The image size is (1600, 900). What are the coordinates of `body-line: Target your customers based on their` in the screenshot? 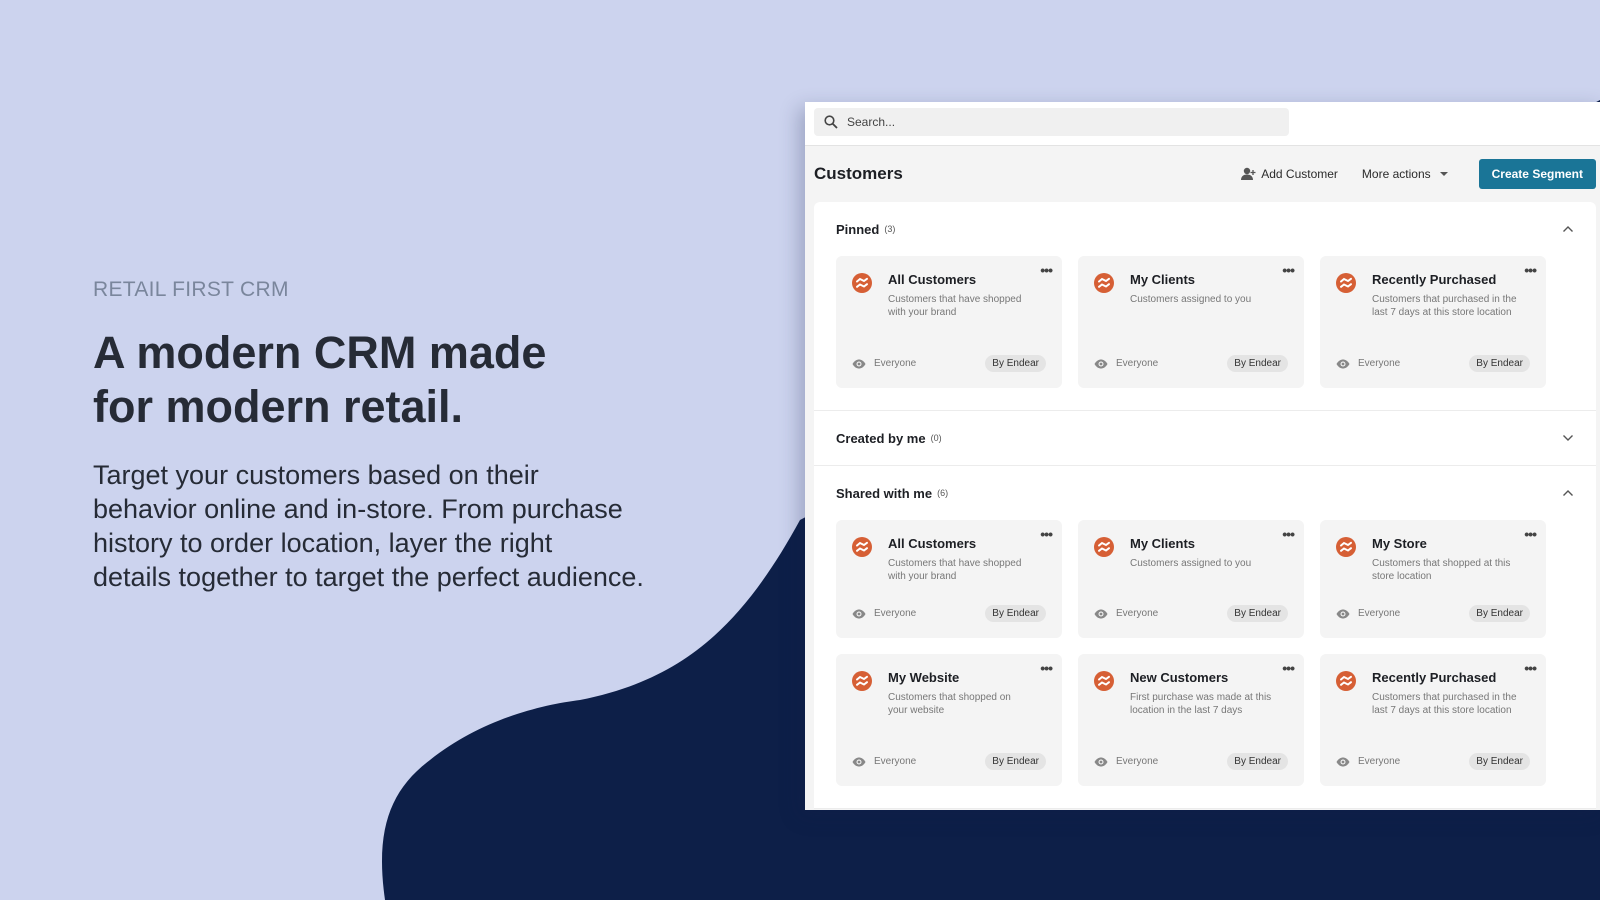 It's located at (316, 475).